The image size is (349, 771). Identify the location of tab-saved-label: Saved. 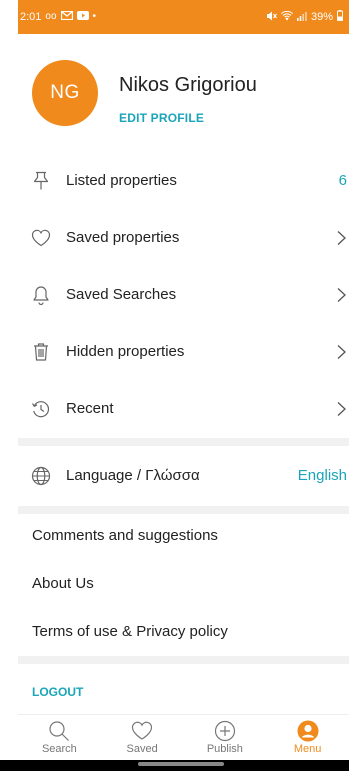
(142, 749).